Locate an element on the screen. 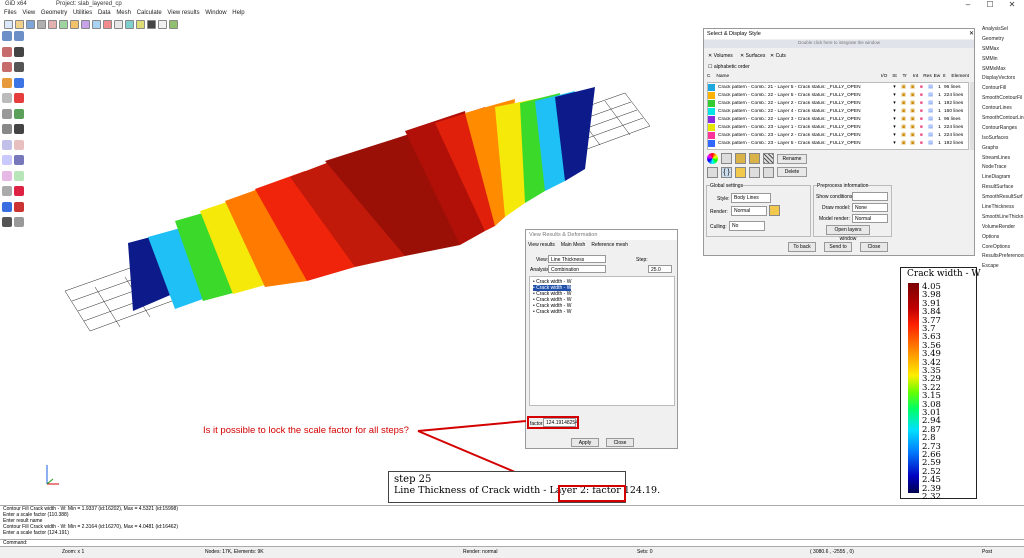  legend-value: 2.45 is located at coordinates (931, 480).